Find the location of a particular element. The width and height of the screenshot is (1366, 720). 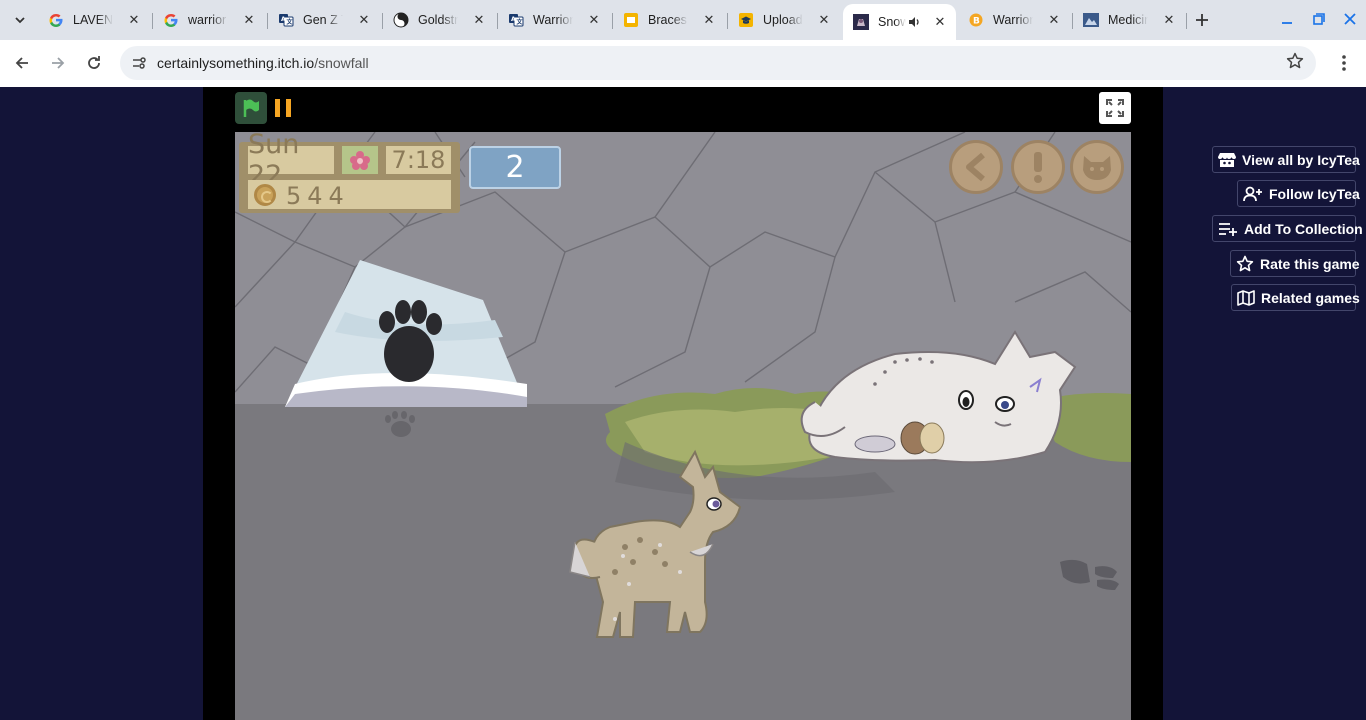

map-icon is located at coordinates (1246, 298).